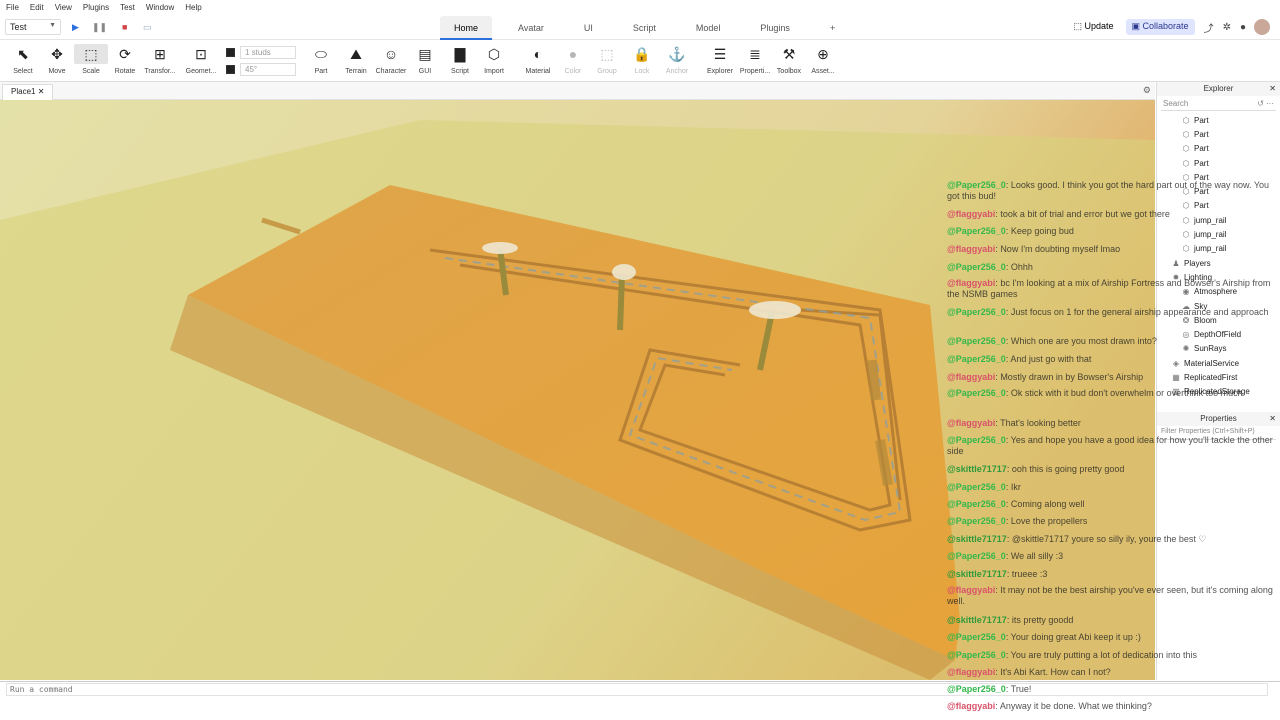 Image resolution: width=1280 pixels, height=720 pixels. Describe the element at coordinates (1209, 27) in the screenshot. I see `share-icon: ⤴` at that location.